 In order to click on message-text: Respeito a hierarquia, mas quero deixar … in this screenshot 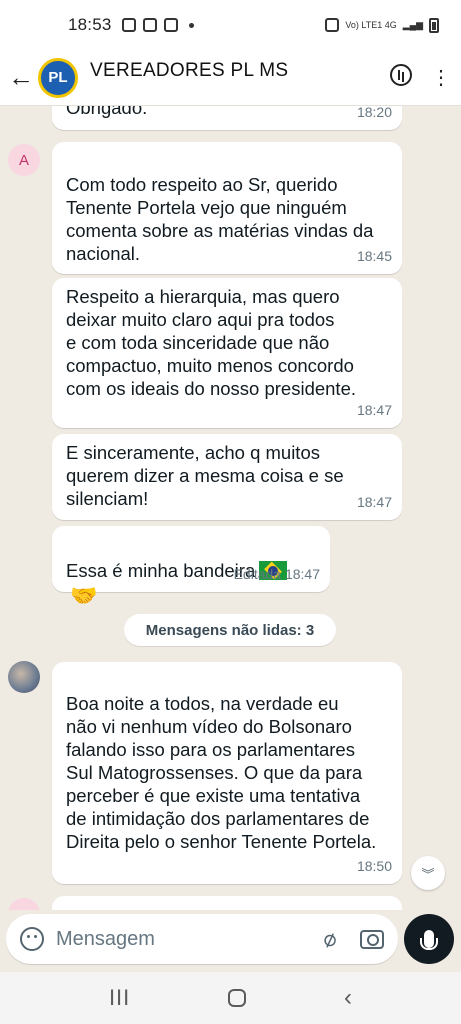, I will do `click(211, 342)`.